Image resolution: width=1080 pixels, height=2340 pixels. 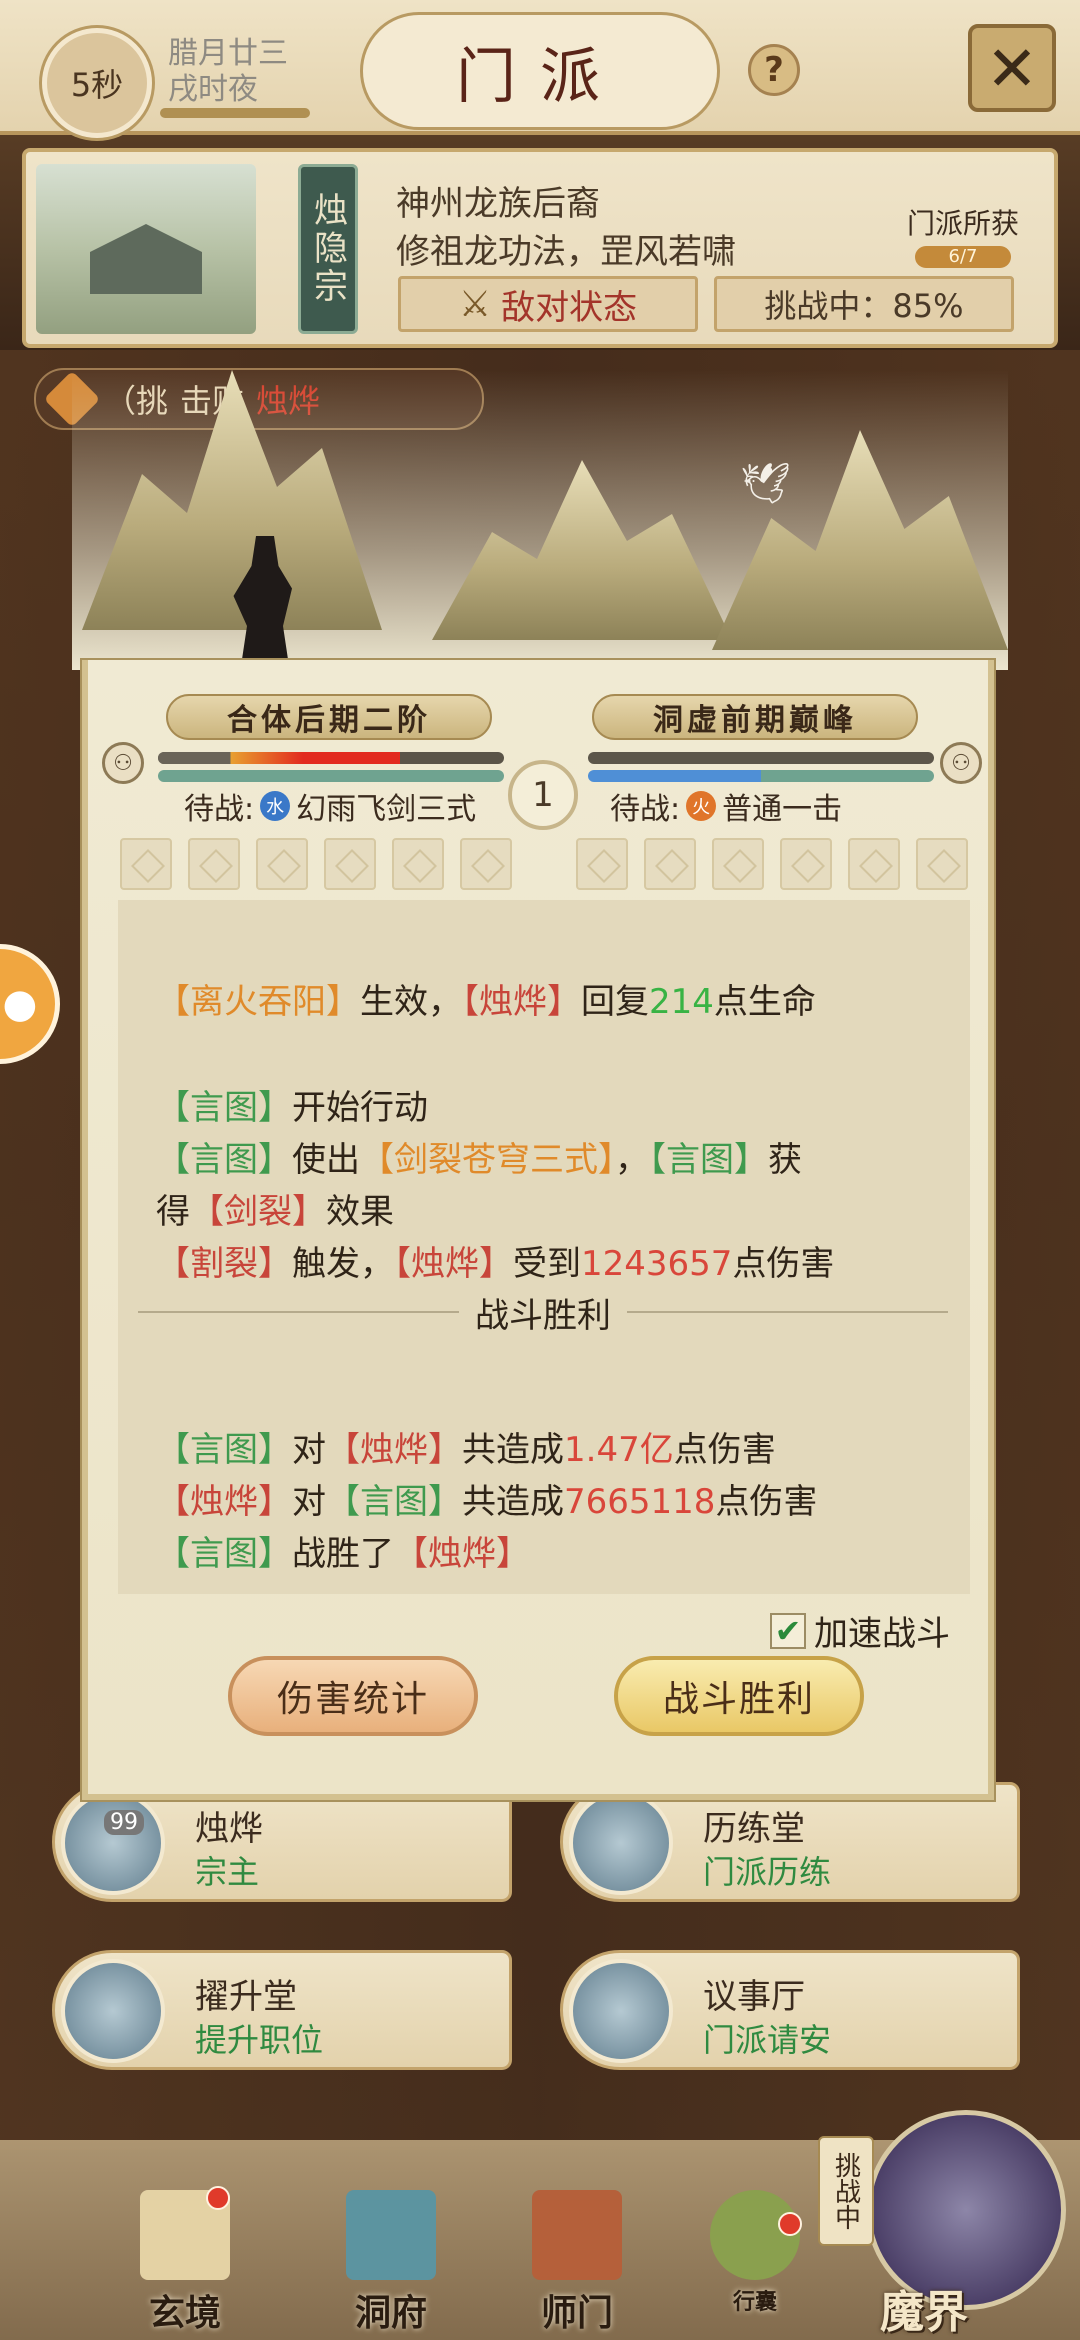 What do you see at coordinates (774, 70) in the screenshot?
I see `help-button: ?` at bounding box center [774, 70].